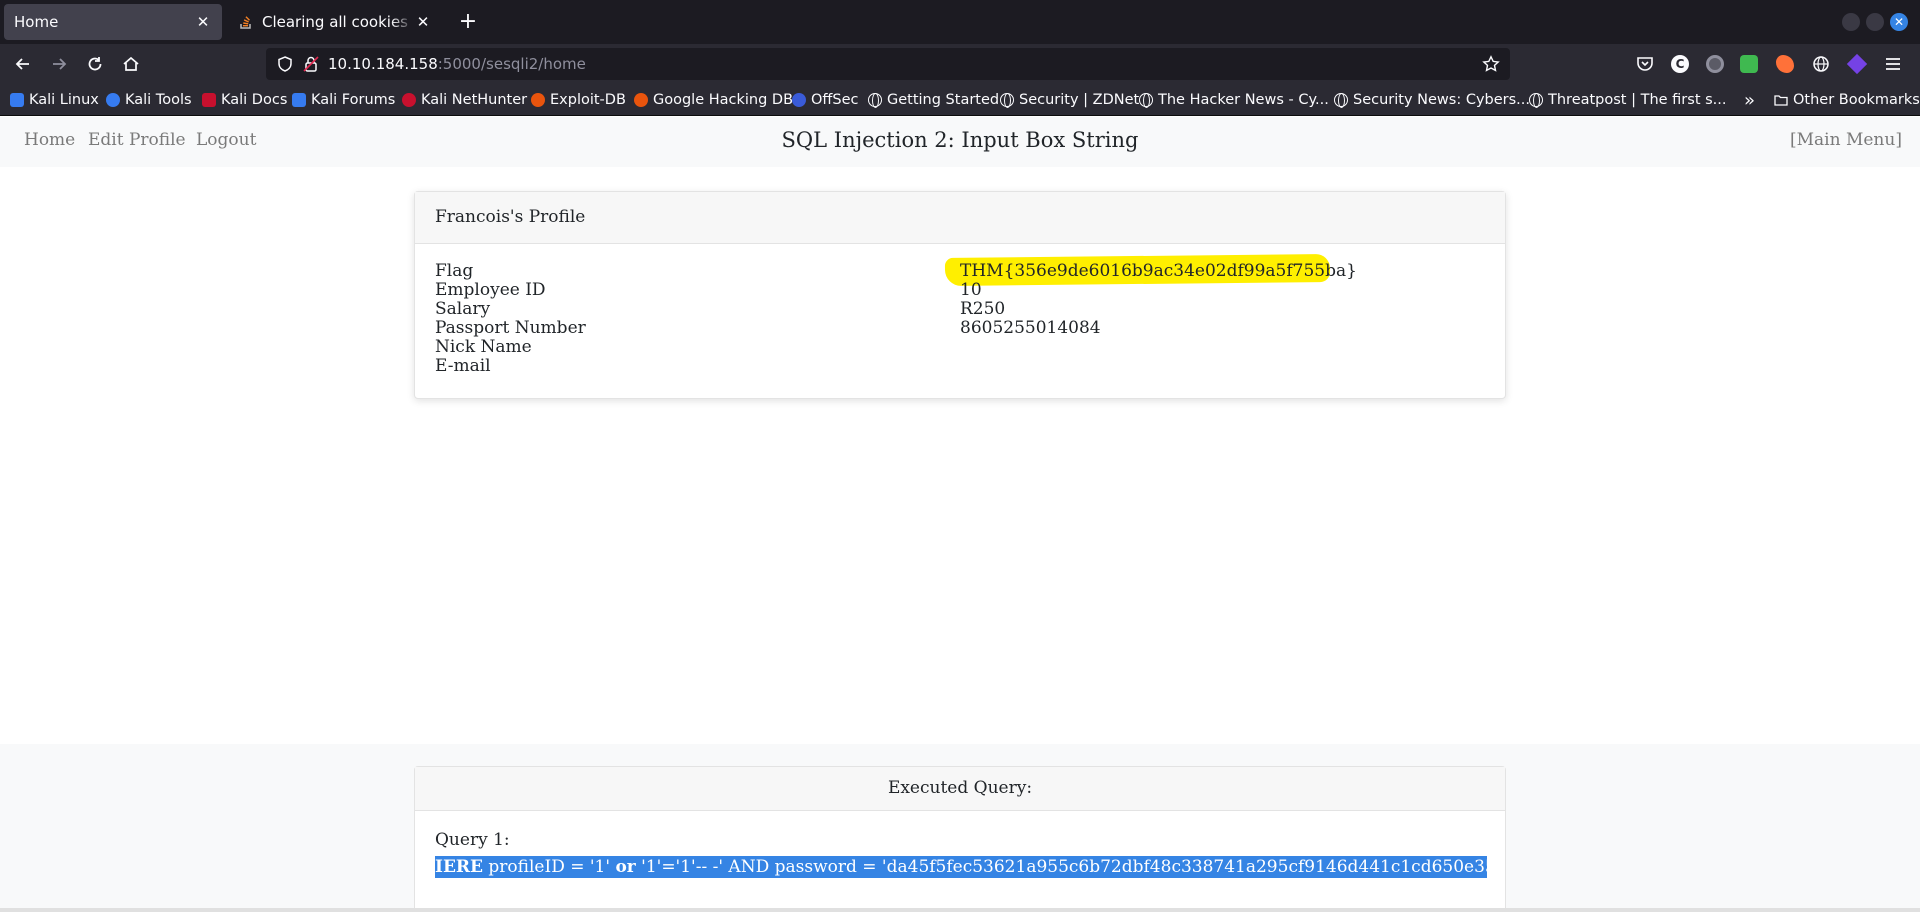 This screenshot has height=912, width=1920. Describe the element at coordinates (835, 100) in the screenshot. I see `bookmark-label: OffSec` at that location.